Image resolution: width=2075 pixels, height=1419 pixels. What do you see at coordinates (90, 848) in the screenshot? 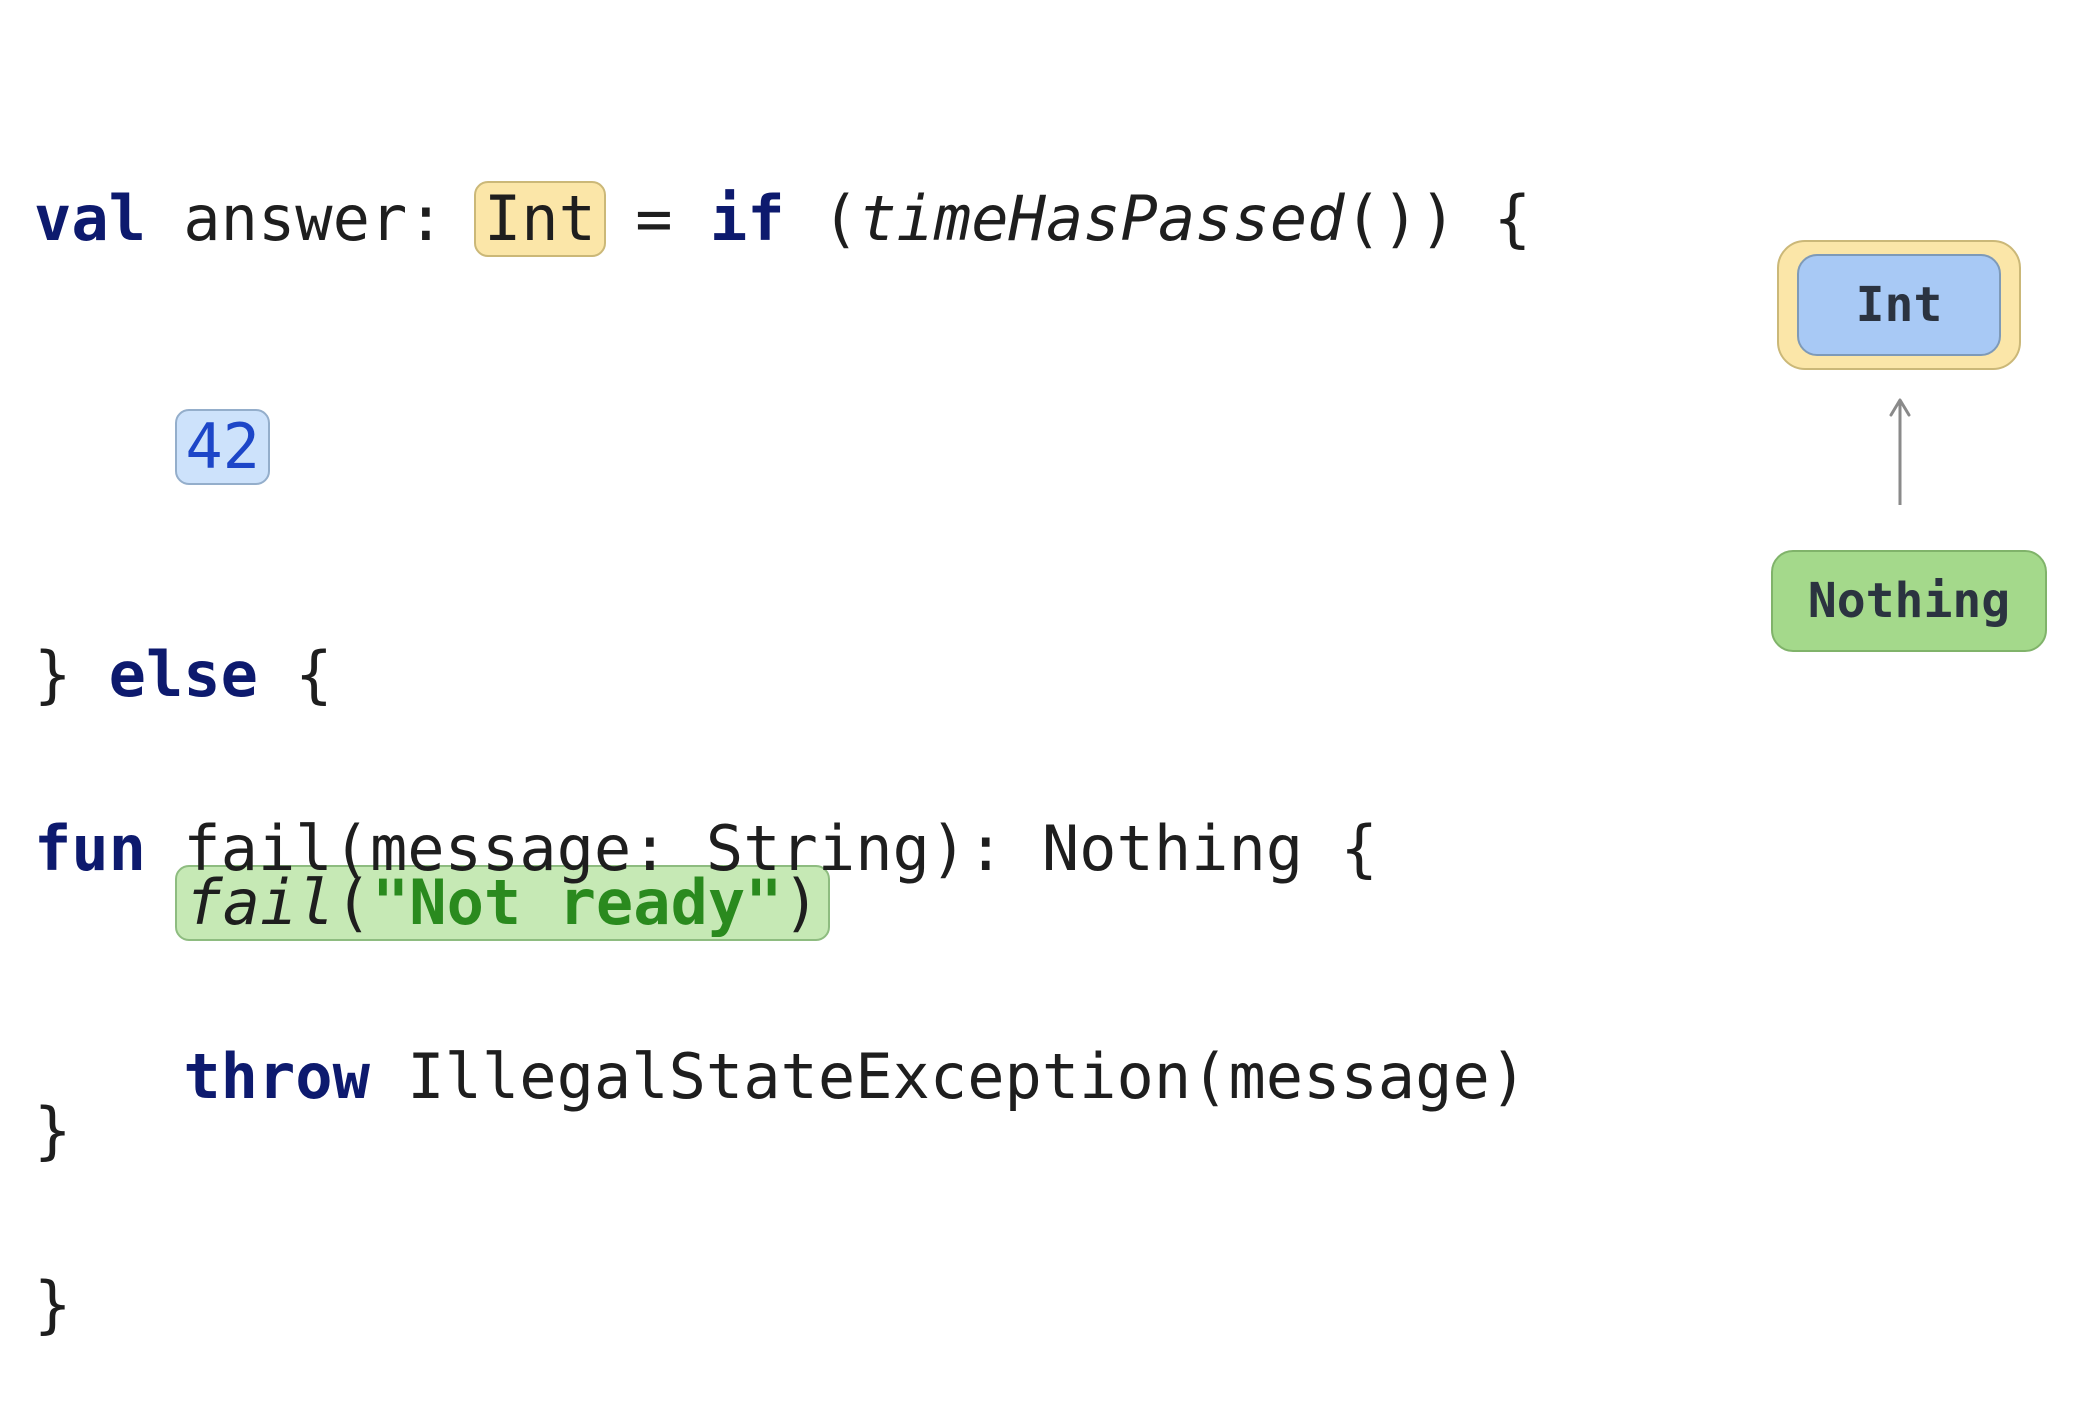
I see `keyword-fun: fun` at bounding box center [90, 848].